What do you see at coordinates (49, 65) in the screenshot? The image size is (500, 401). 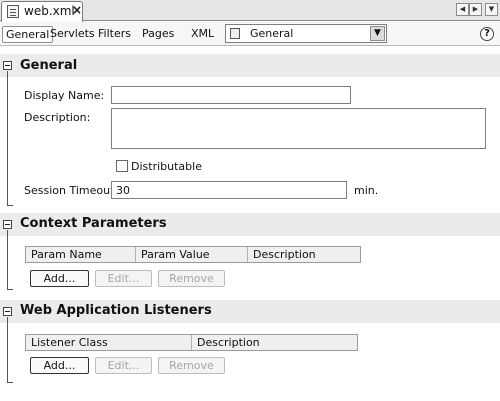 I see `section-title-general: General` at bounding box center [49, 65].